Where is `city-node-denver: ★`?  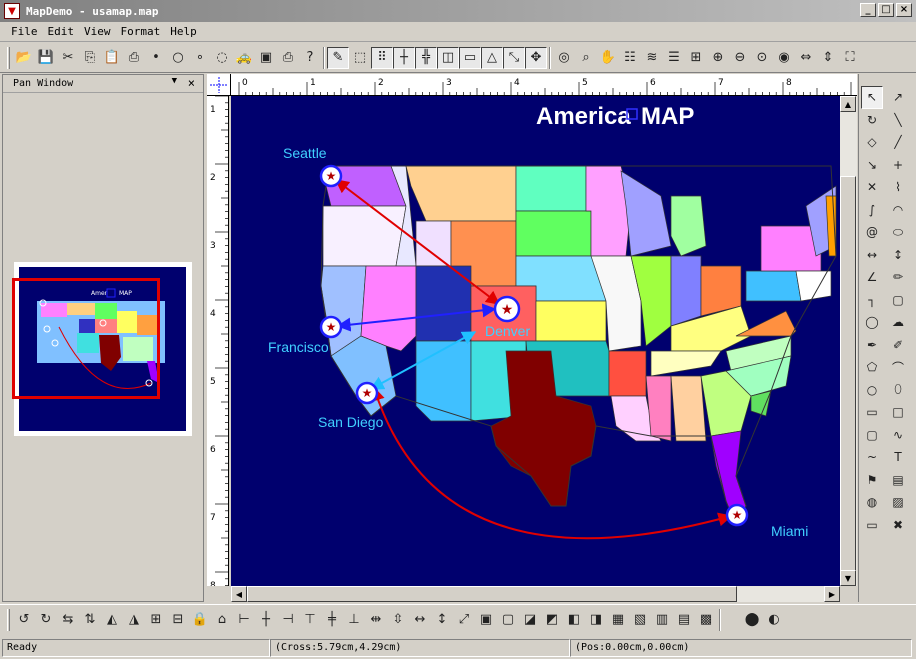 city-node-denver: ★ is located at coordinates (507, 309).